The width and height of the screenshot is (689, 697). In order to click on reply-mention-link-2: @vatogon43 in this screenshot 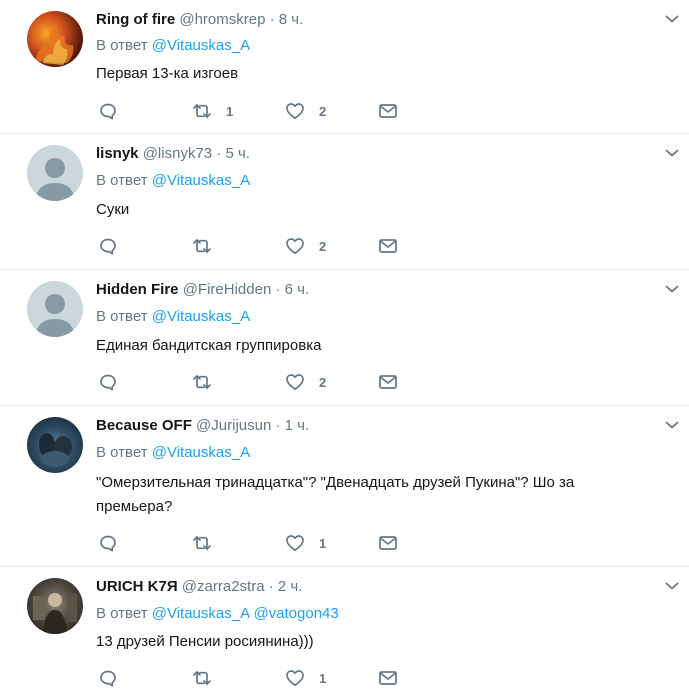, I will do `click(295, 613)`.